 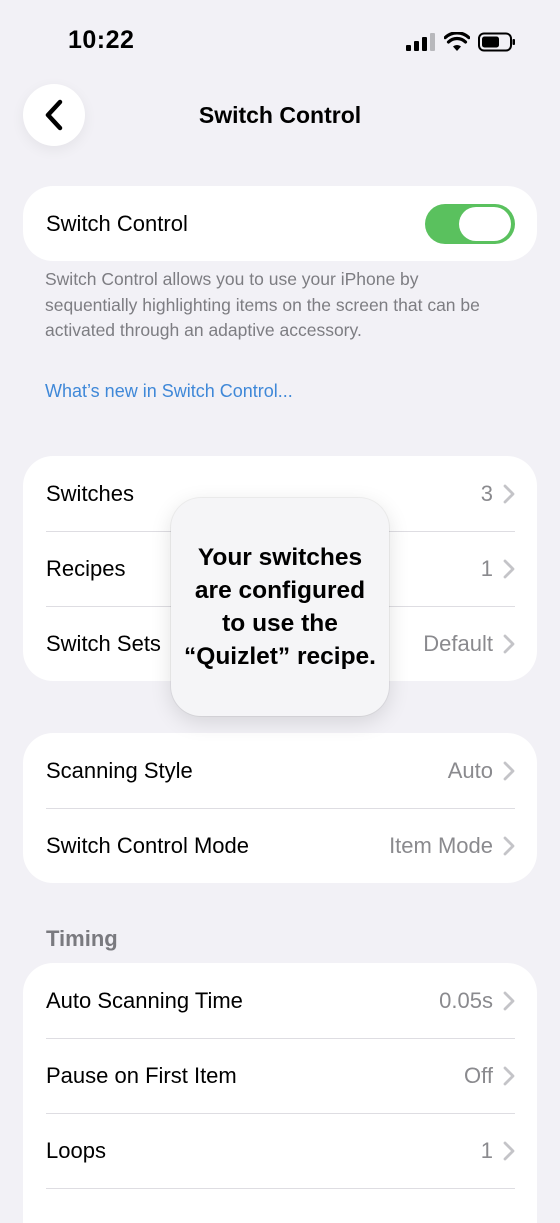 I want to click on switch-control-label: Switch Control, so click(x=117, y=223).